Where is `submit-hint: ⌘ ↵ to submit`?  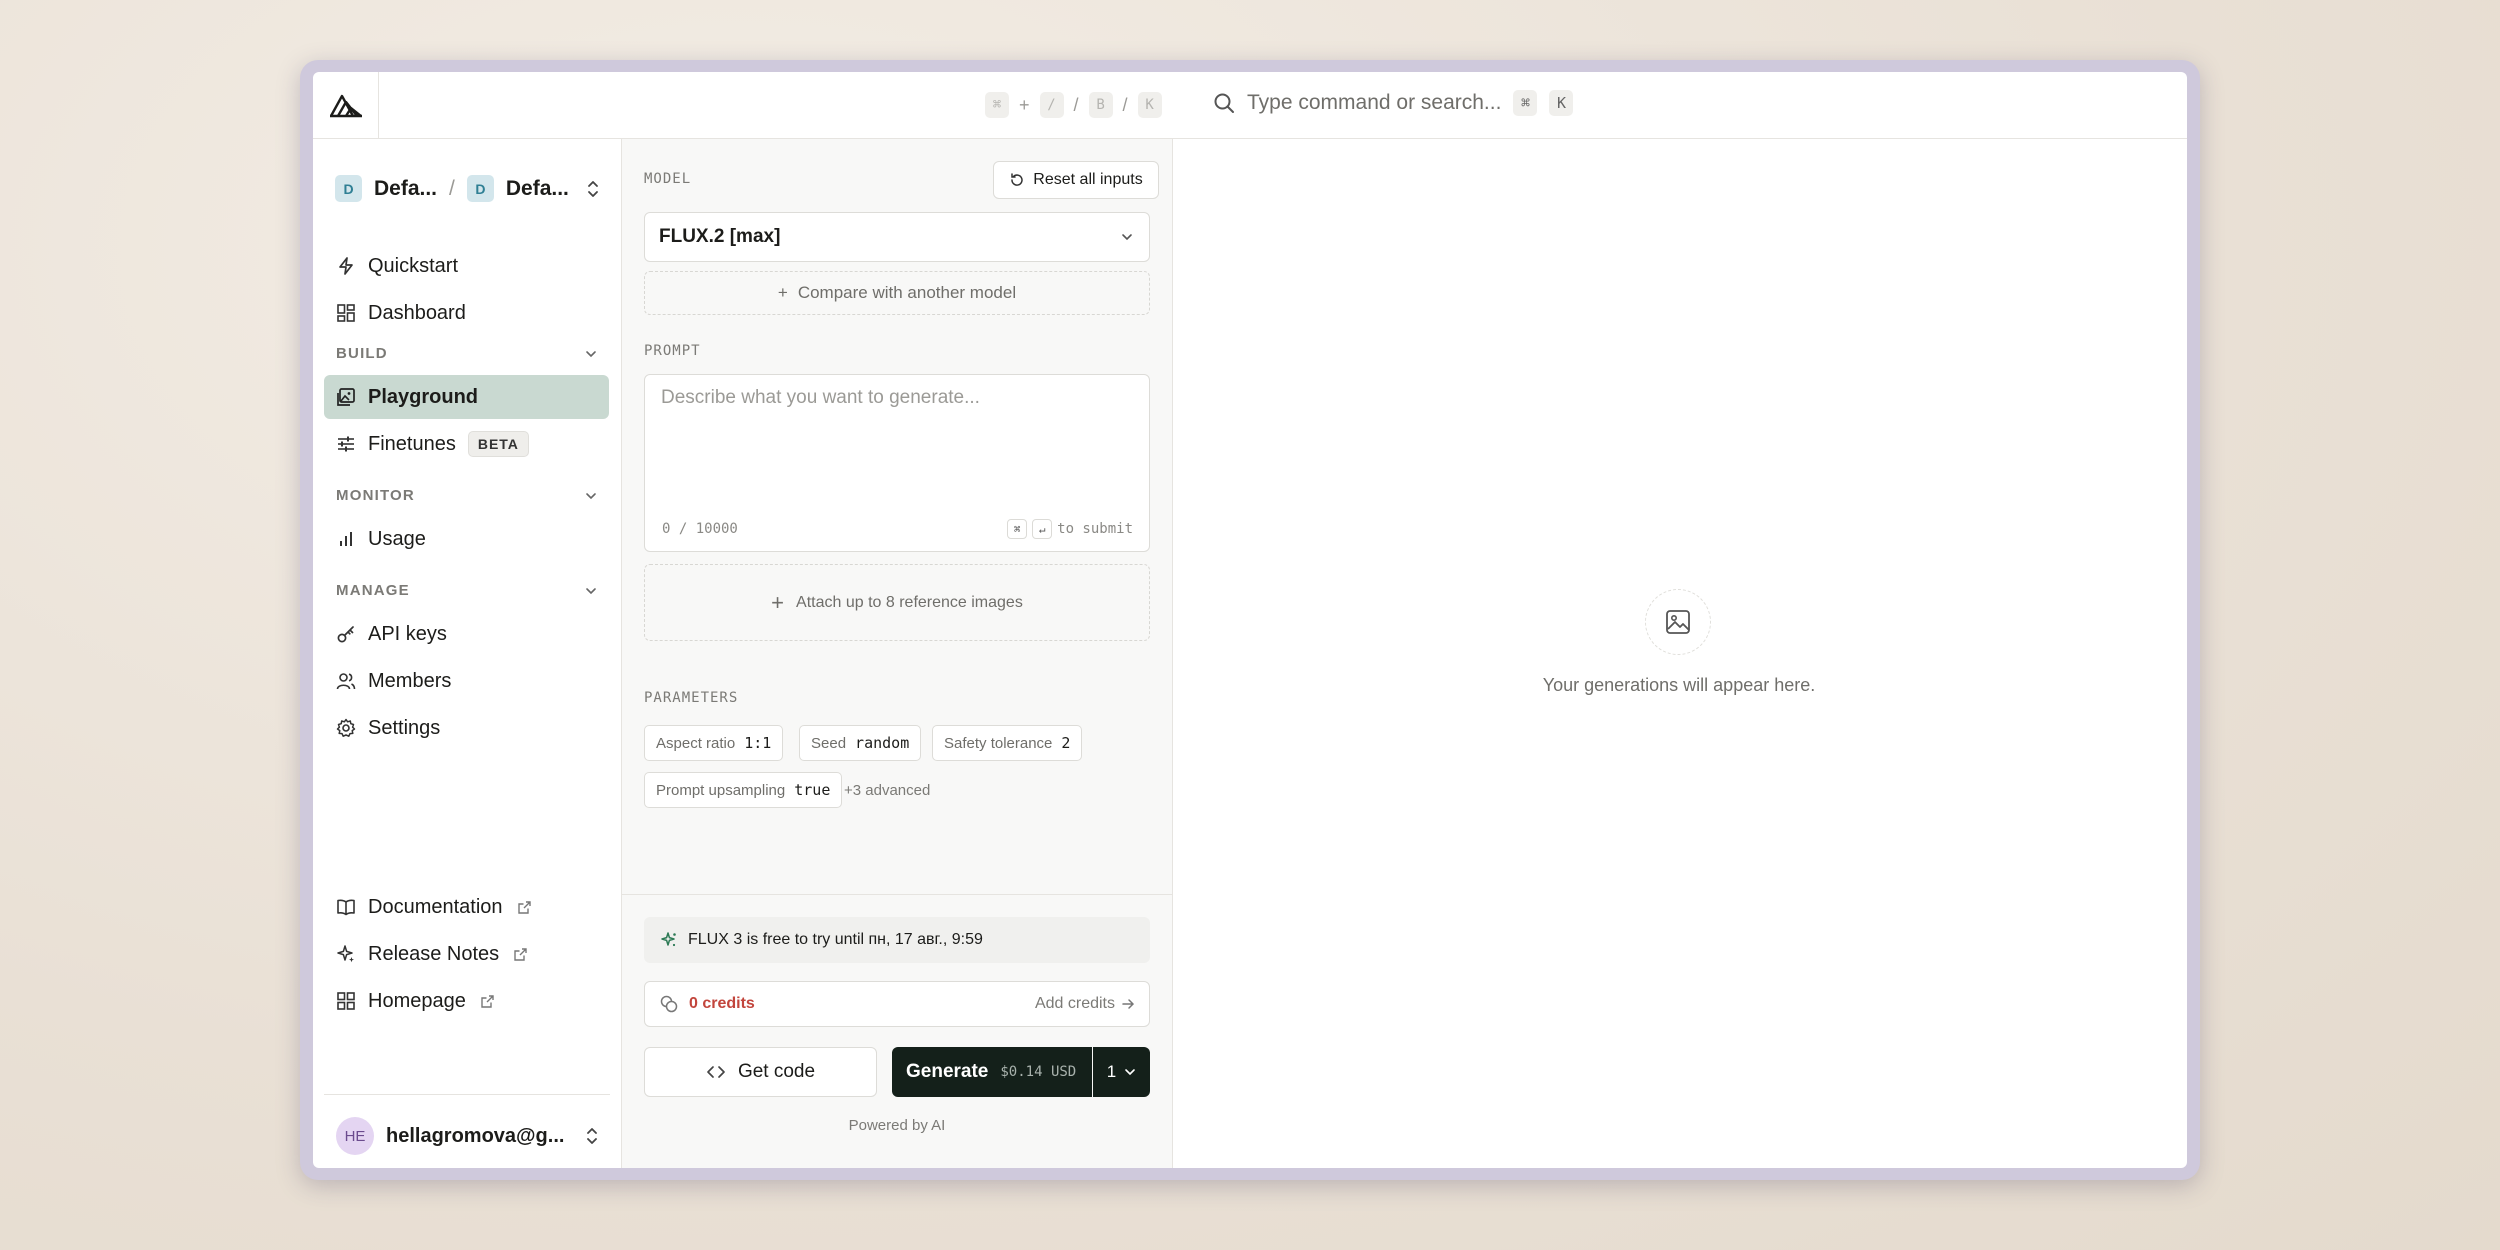 submit-hint: ⌘ ↵ to submit is located at coordinates (1070, 529).